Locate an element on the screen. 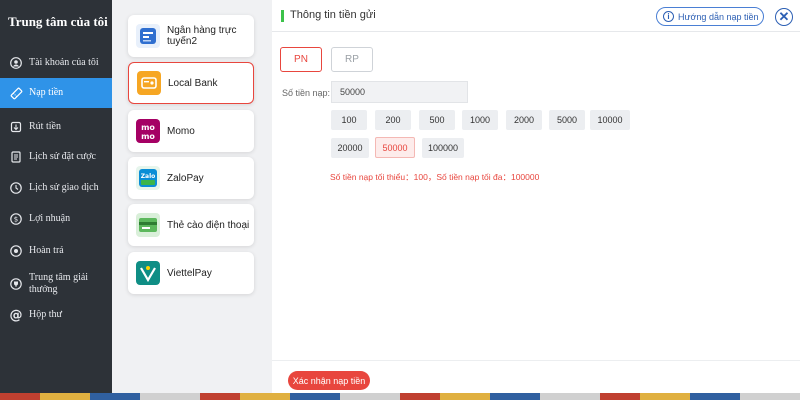 The image size is (800, 400). quick-amount-chip: 2000 is located at coordinates (524, 120).